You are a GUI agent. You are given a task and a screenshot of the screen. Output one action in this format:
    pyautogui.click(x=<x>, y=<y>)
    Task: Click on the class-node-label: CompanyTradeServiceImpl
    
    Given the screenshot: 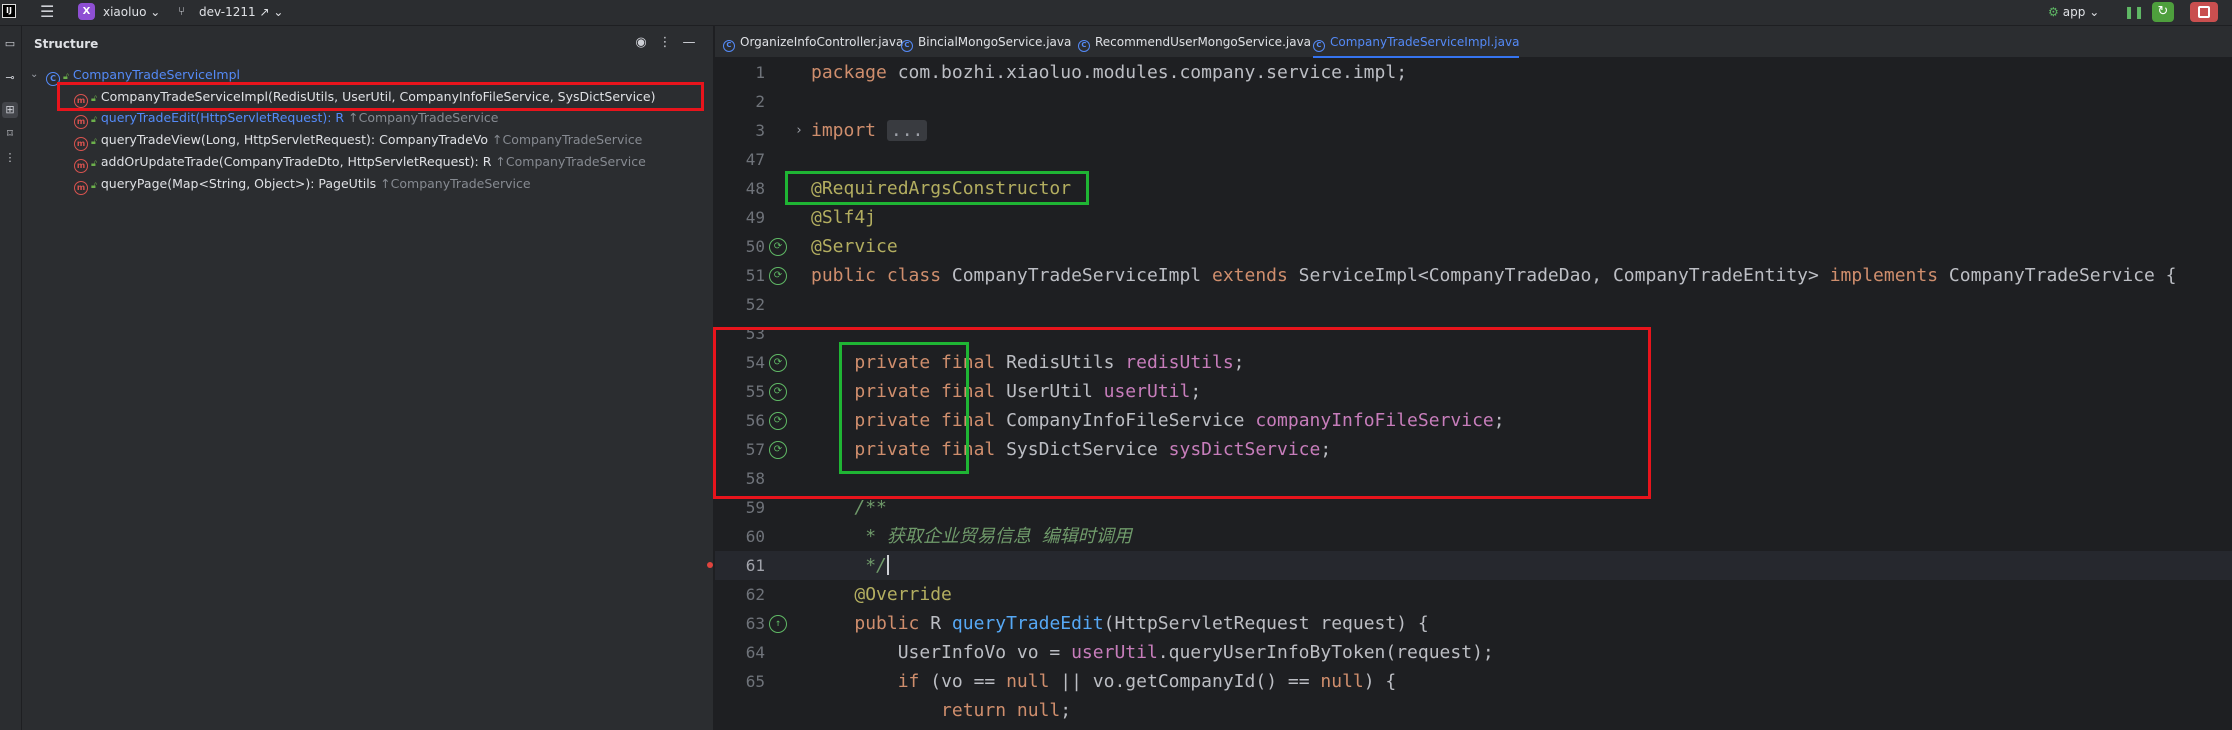 What is the action you would take?
    pyautogui.click(x=156, y=74)
    